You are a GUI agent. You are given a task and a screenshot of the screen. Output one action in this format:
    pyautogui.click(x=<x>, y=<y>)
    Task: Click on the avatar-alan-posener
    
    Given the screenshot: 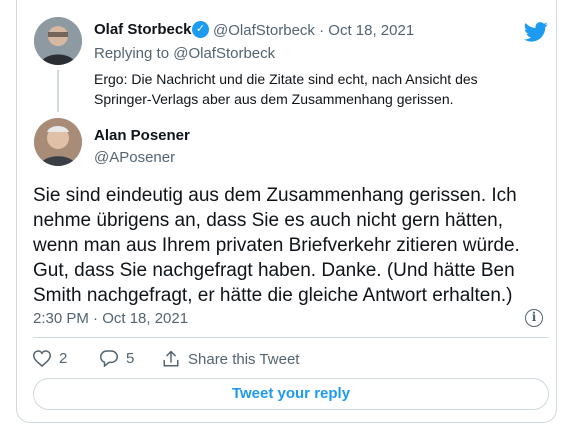 What is the action you would take?
    pyautogui.click(x=58, y=142)
    